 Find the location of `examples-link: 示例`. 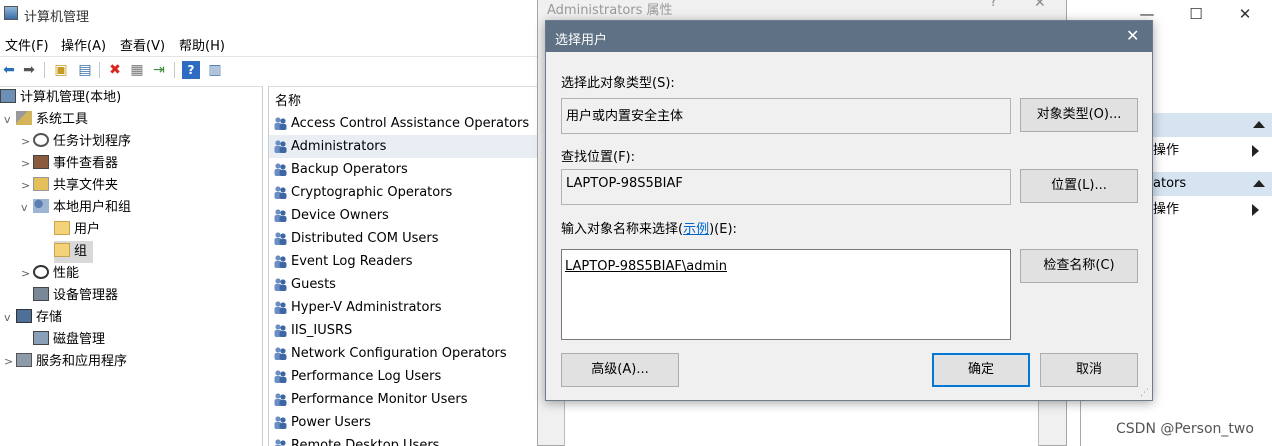

examples-link: 示例 is located at coordinates (696, 229).